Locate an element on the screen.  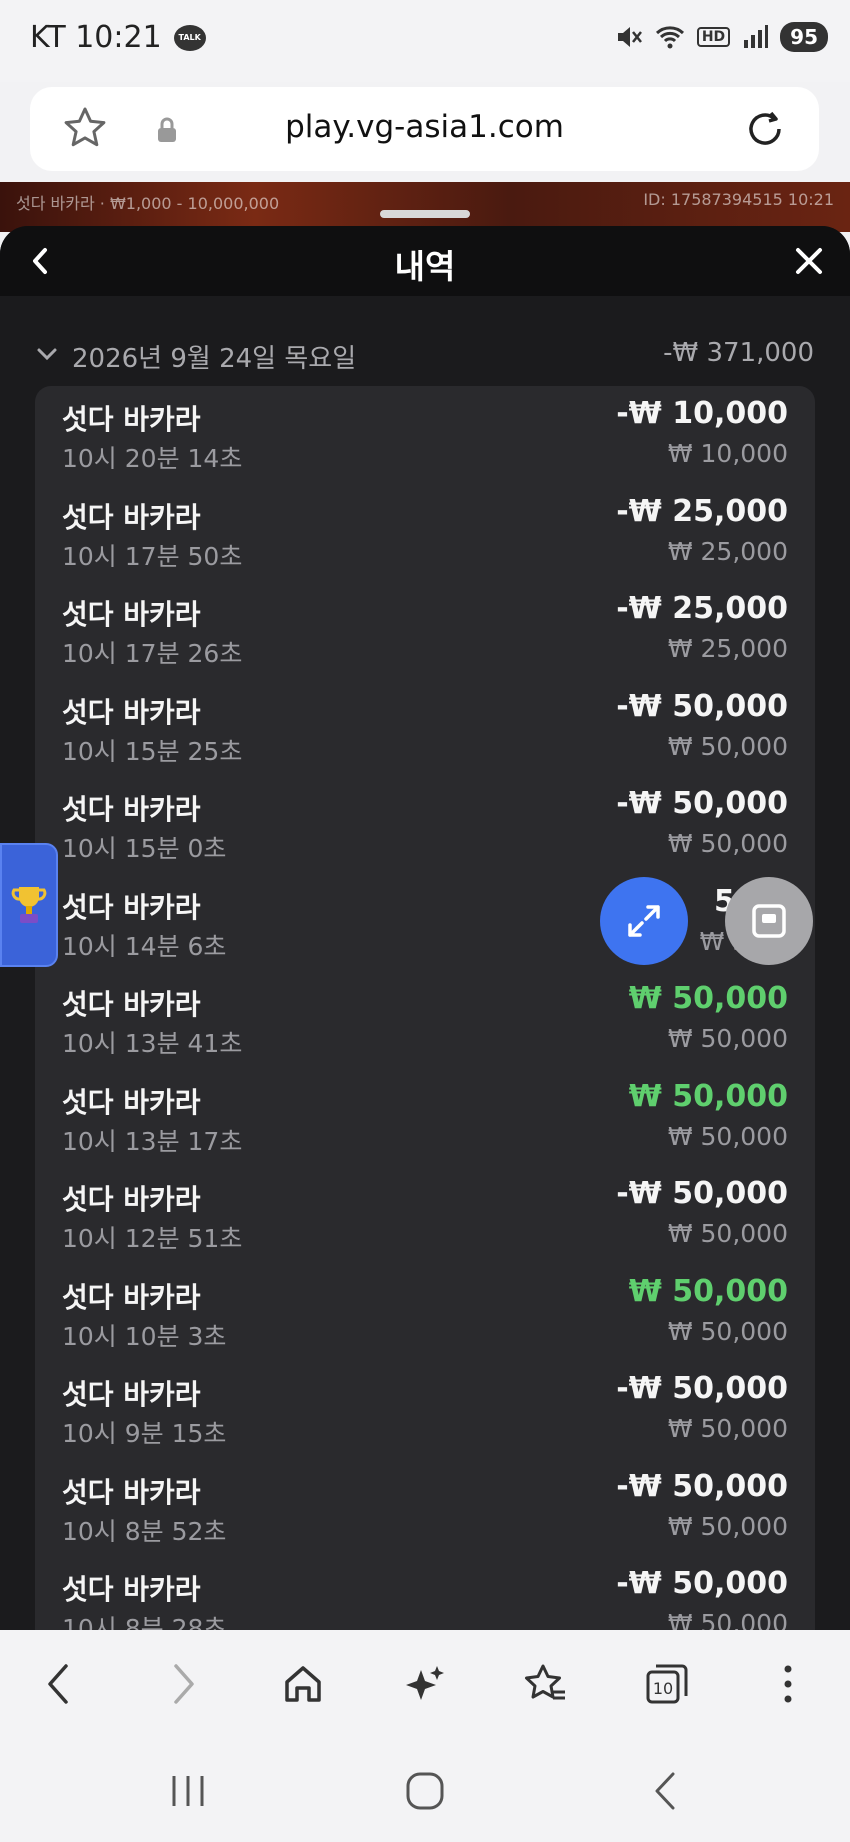
wifi-icon is located at coordinates (669, 37).